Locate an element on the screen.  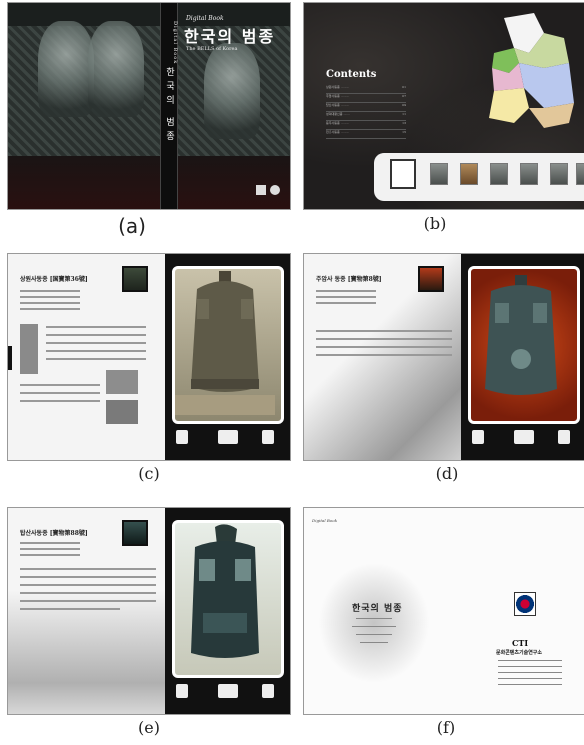
map-region-jeolla is located at coordinates (509, 105).